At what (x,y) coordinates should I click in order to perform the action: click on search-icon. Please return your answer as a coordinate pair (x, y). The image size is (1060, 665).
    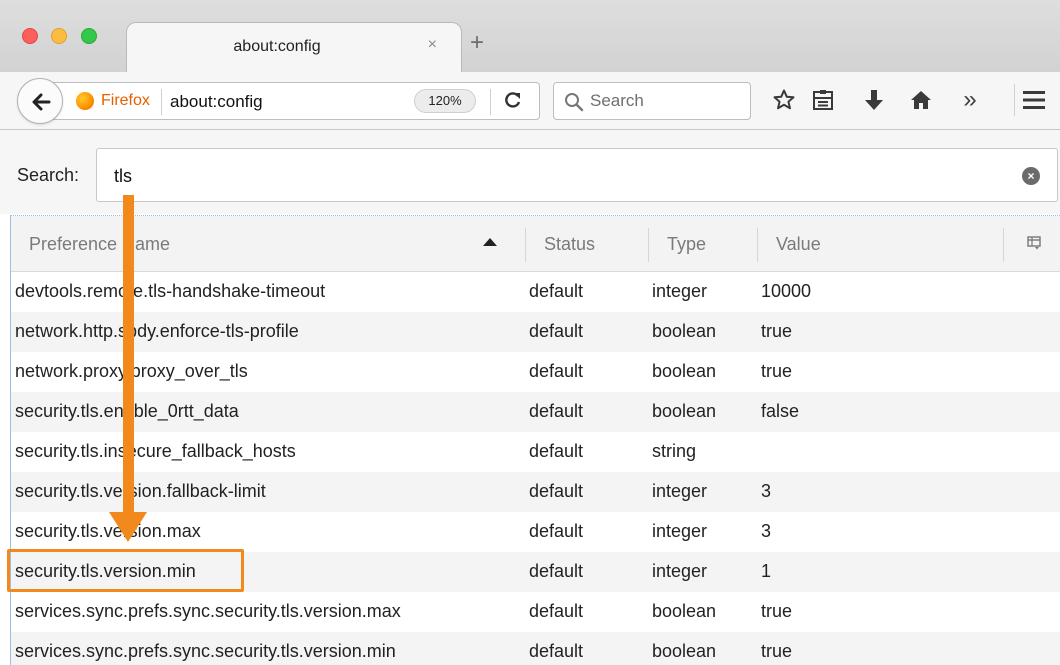
    Looking at the image, I should click on (574, 102).